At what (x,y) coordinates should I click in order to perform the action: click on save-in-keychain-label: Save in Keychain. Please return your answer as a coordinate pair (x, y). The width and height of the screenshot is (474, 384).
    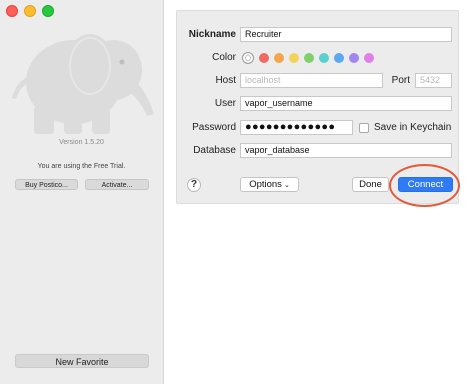
    Looking at the image, I should click on (413, 127).